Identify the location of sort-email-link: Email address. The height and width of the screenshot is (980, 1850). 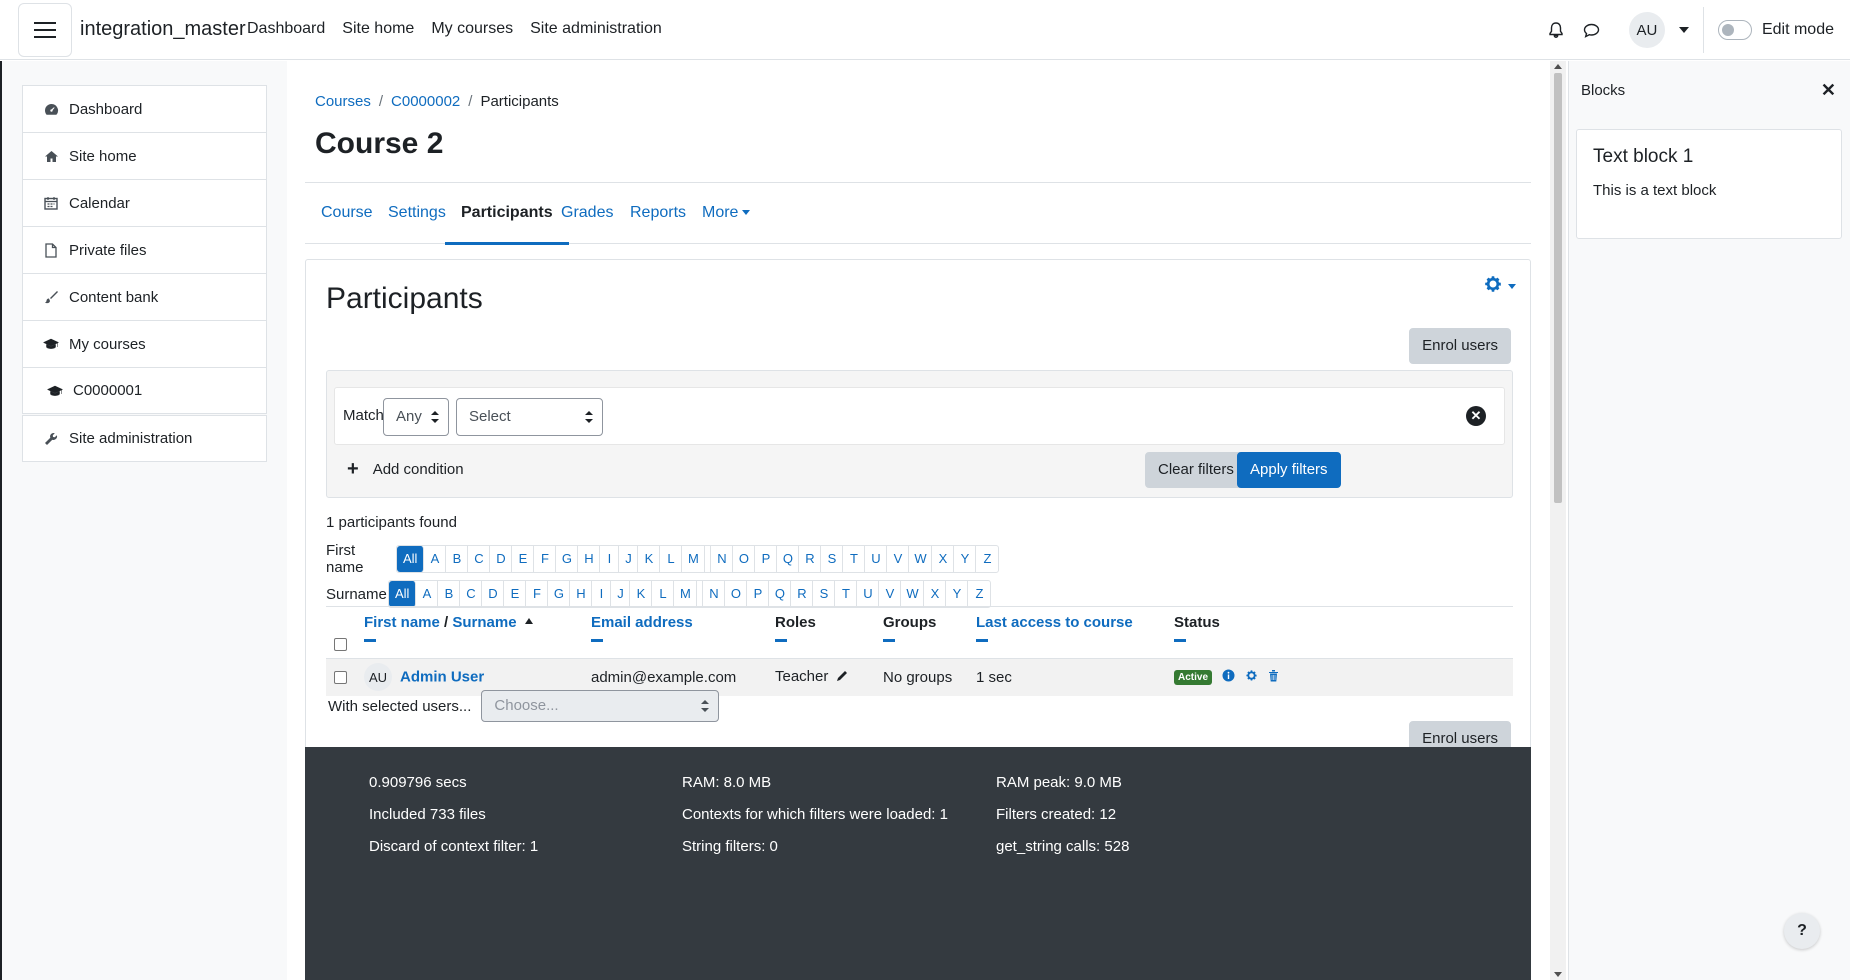
(642, 622).